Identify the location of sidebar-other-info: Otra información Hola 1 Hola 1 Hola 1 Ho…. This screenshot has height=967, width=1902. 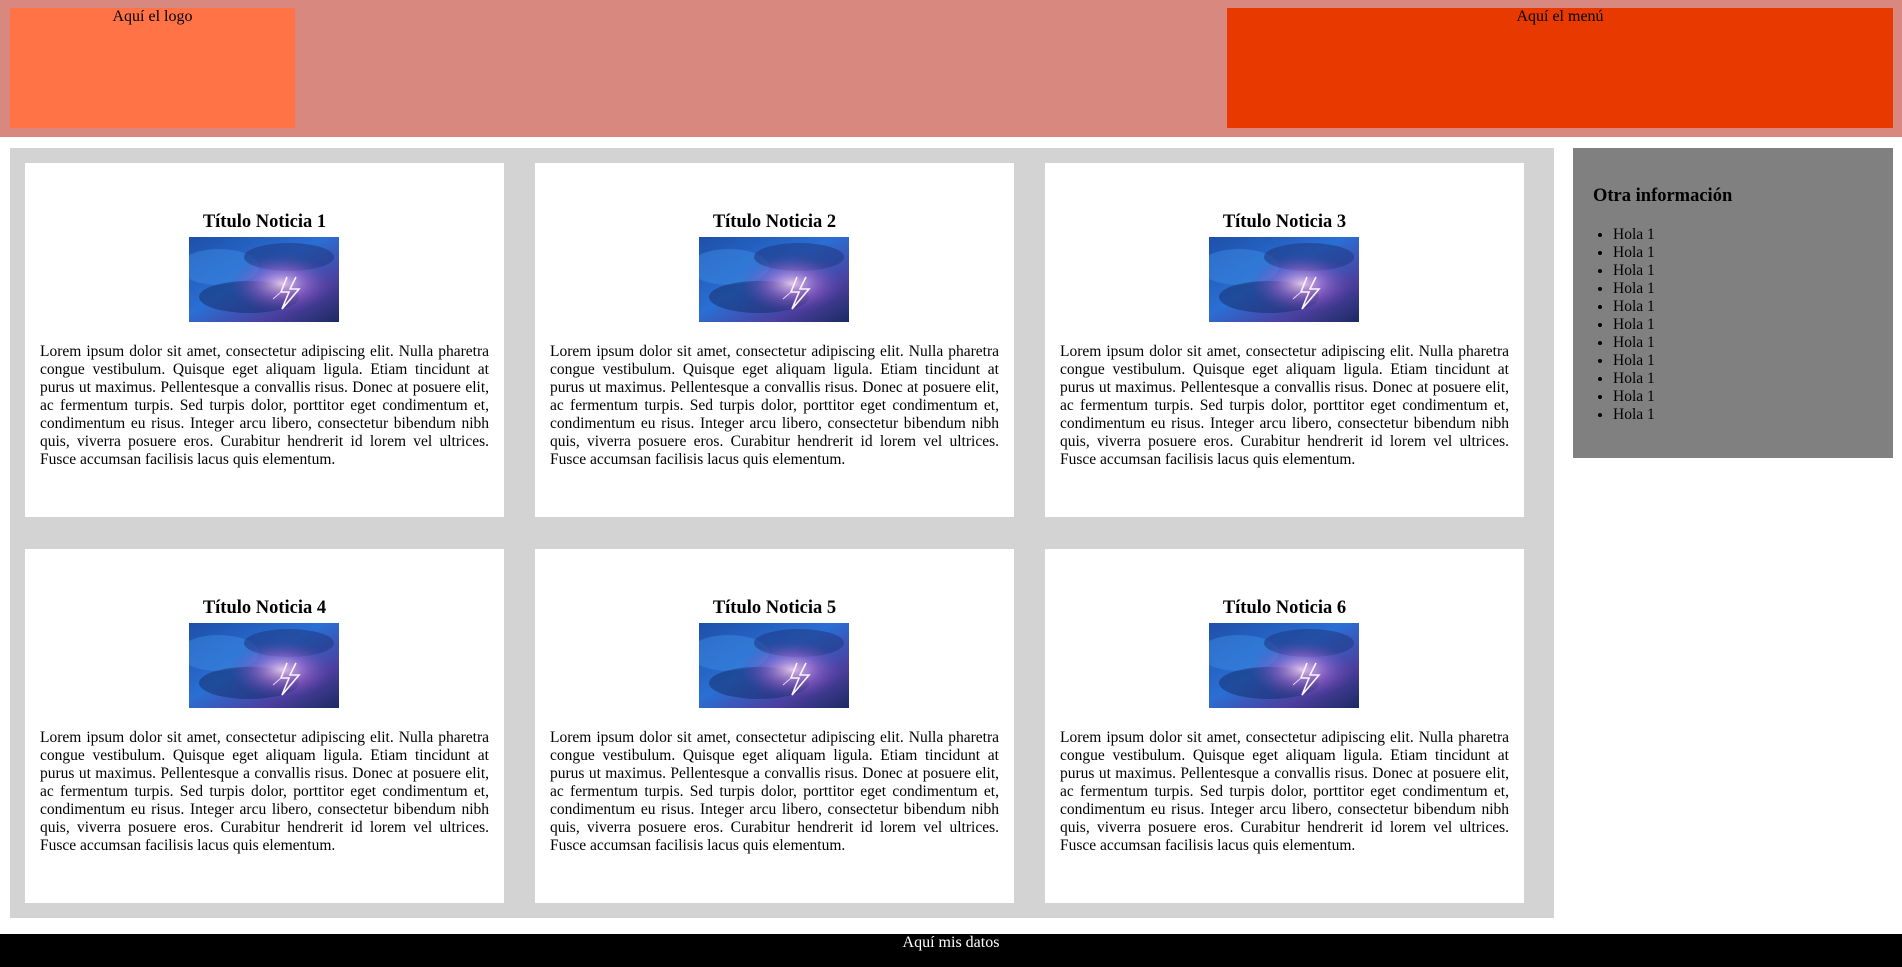
(1733, 303).